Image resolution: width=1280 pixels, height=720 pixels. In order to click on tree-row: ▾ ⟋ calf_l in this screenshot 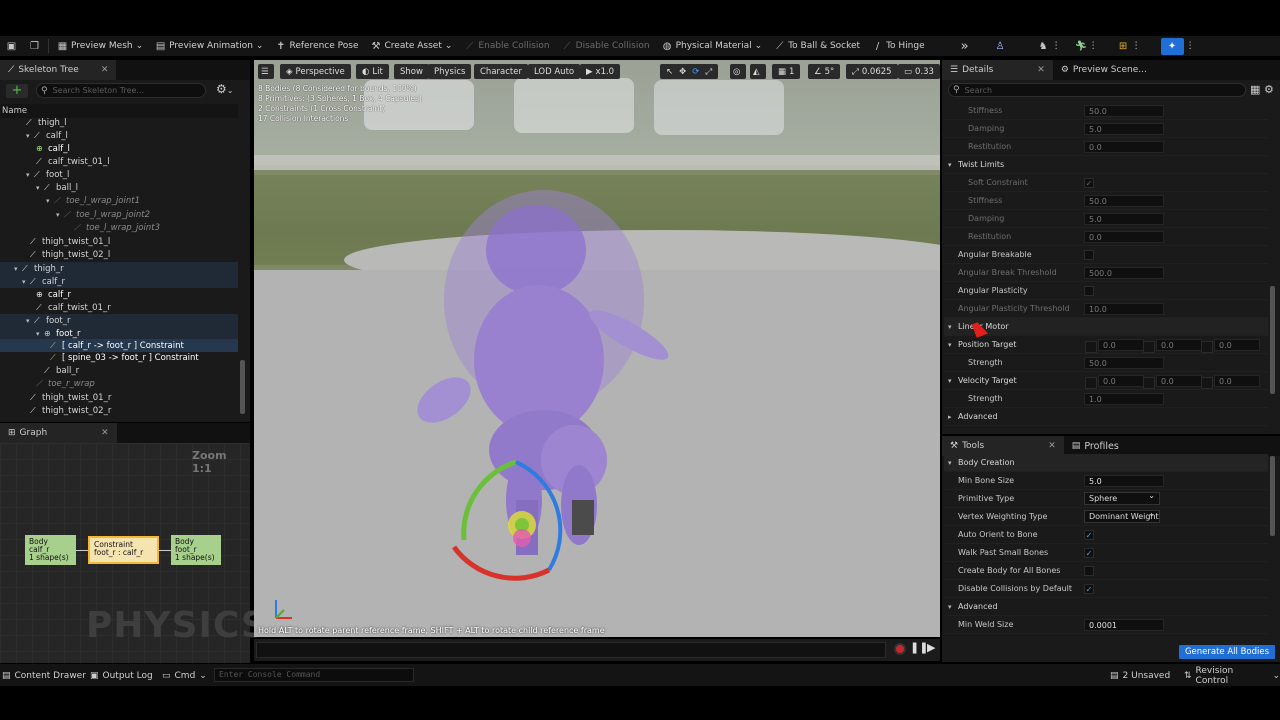, I will do `click(119, 135)`.